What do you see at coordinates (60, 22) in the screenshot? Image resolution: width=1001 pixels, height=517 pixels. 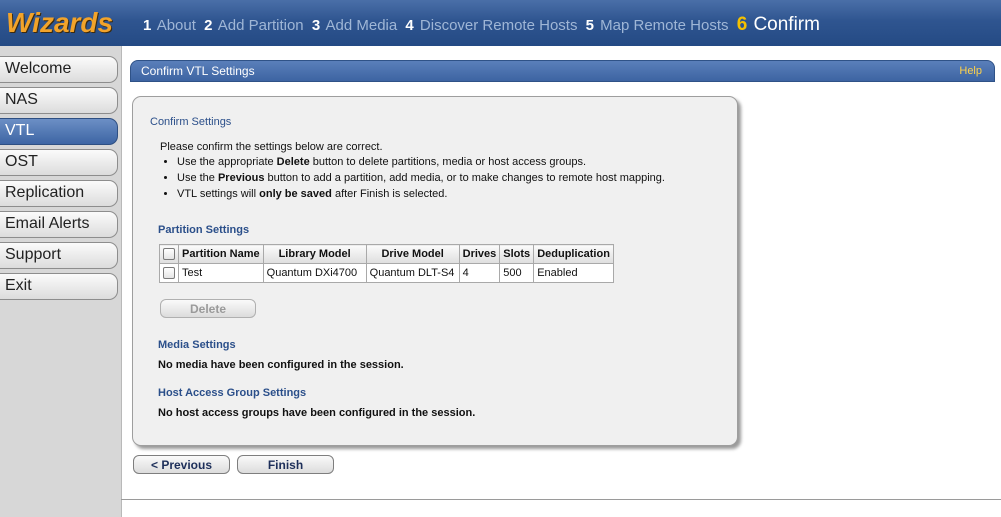 I see `wizards-logo: Wizards` at bounding box center [60, 22].